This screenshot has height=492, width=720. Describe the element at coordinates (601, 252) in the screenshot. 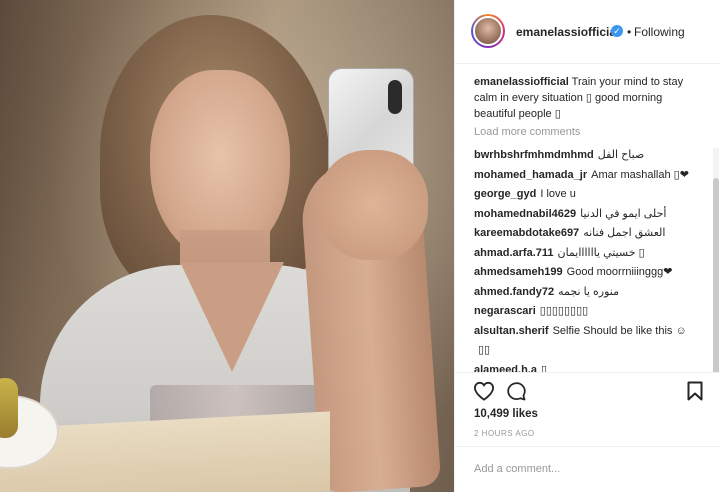

I see `comment-text: خسيتي ياااااايمان ▯` at that location.